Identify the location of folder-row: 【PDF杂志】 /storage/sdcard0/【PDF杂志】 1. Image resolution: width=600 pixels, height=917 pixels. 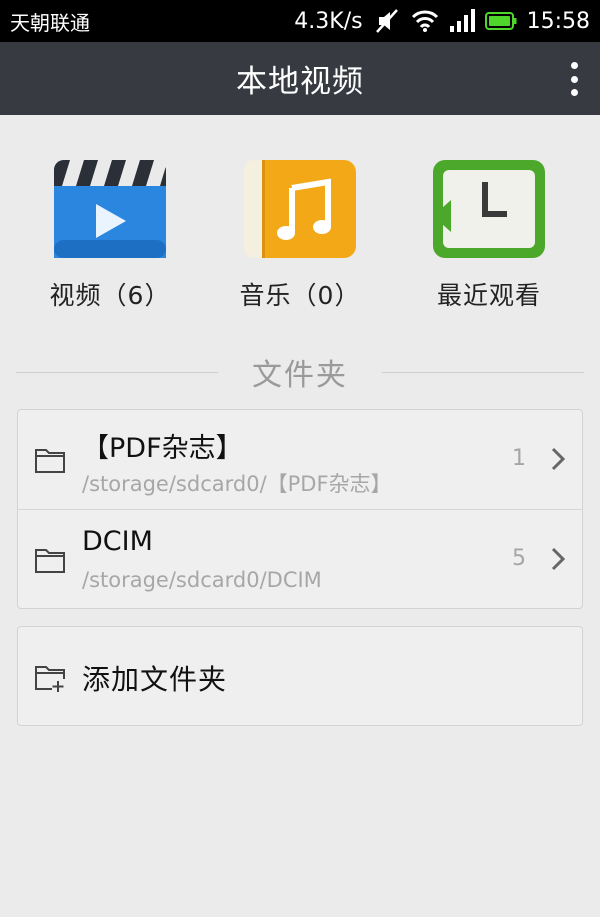
(300, 459).